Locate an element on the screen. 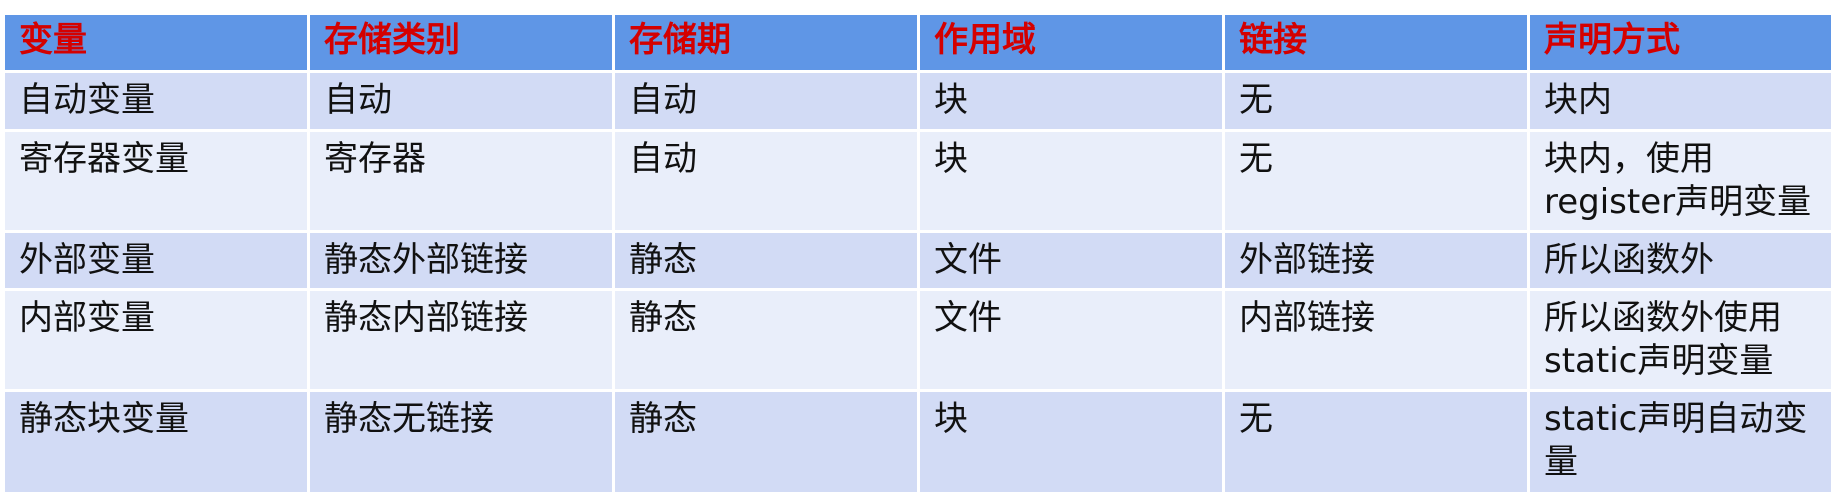 This screenshot has width=1839, height=495. table-cell: 外部变量 is located at coordinates (156, 260).